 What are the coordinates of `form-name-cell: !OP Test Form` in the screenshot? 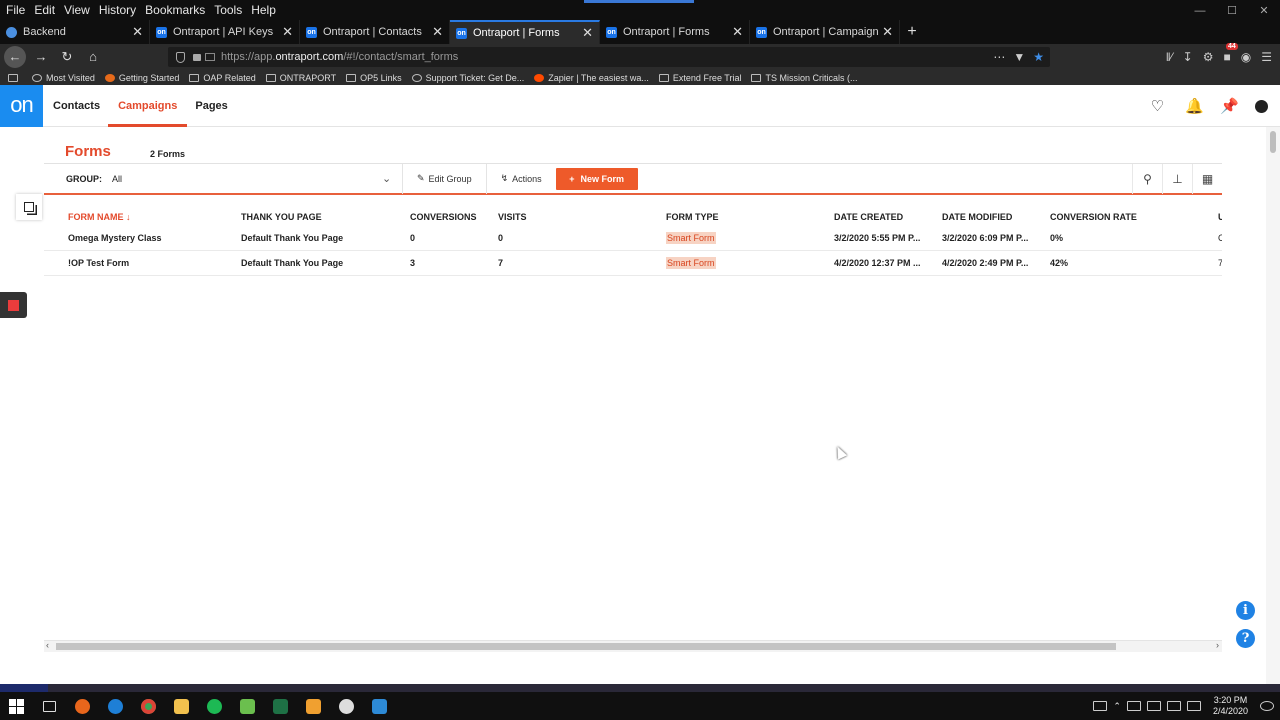 It's located at (98, 263).